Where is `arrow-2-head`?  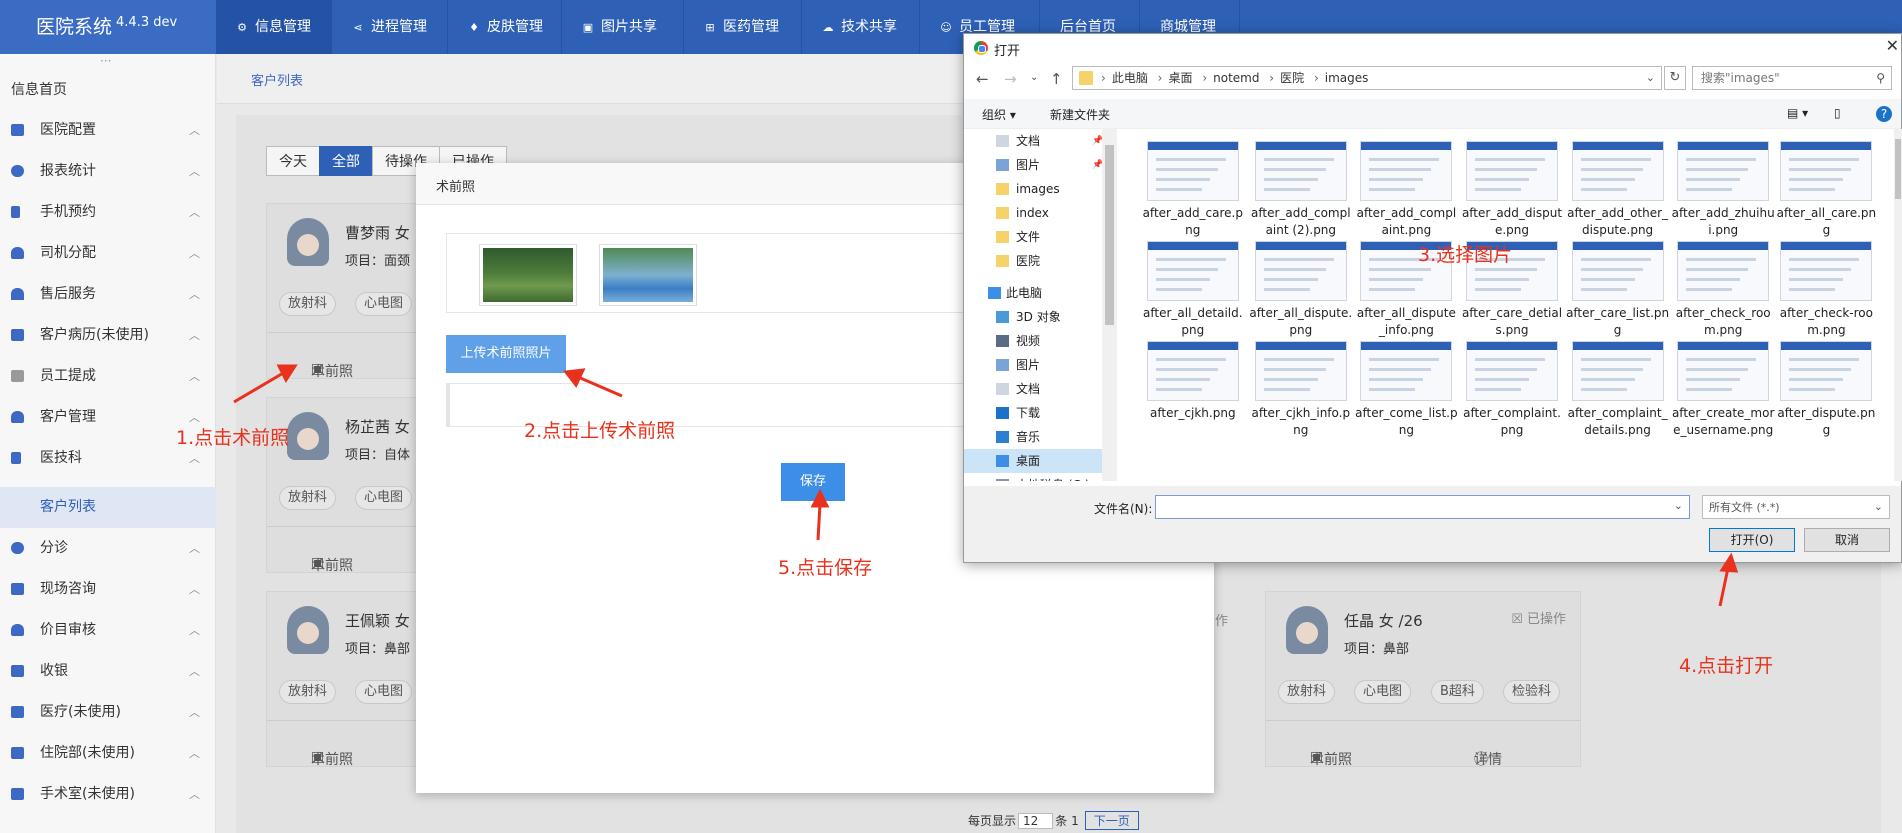 arrow-2-head is located at coordinates (574, 378).